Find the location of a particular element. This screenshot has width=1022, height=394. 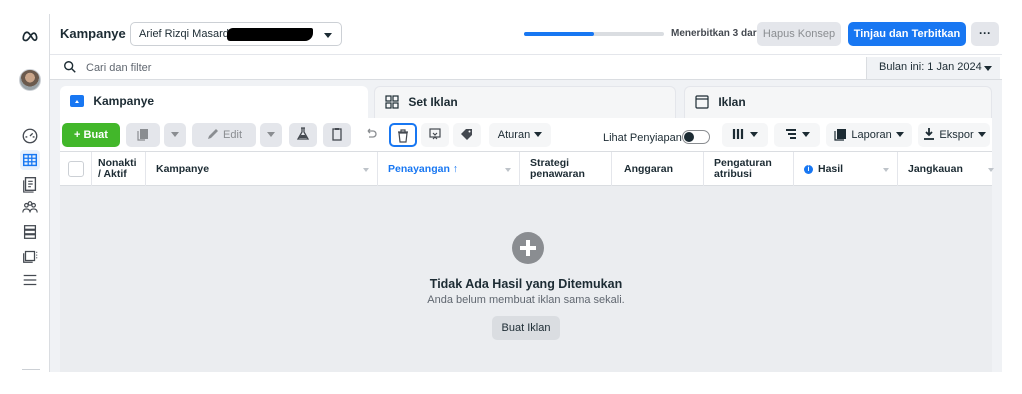

preview-icon is located at coordinates (435, 134).